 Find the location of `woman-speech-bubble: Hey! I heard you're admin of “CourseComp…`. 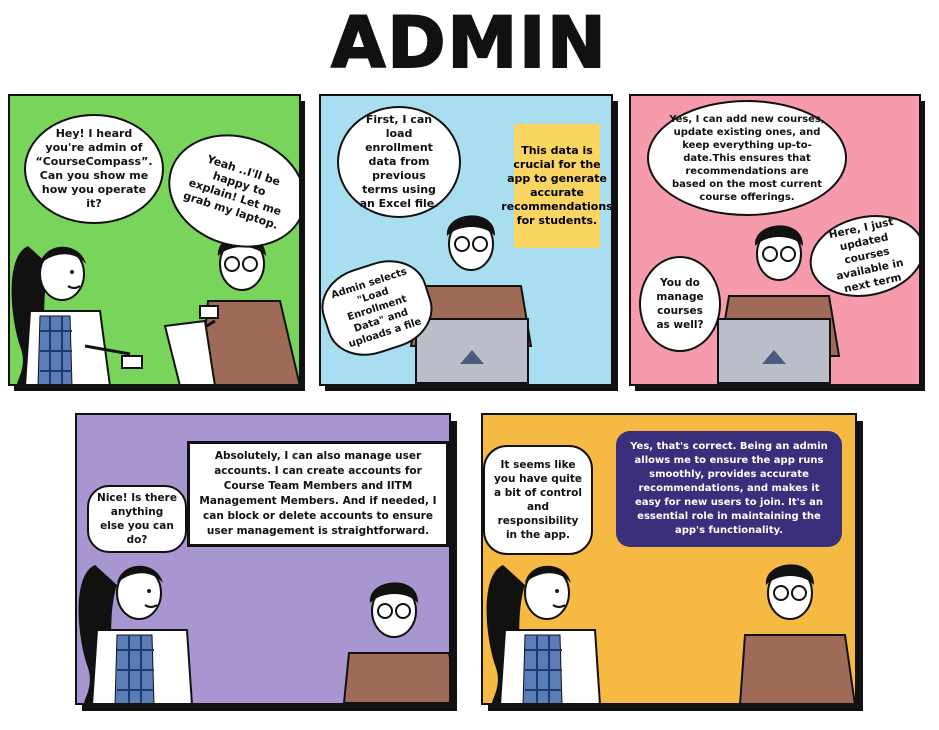

woman-speech-bubble: Hey! I heard you're admin of “CourseComp… is located at coordinates (94, 169).